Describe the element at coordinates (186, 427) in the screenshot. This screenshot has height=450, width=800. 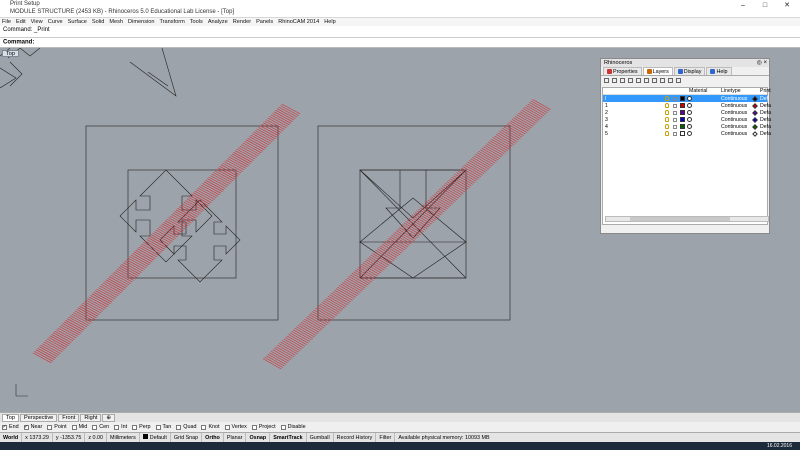
I see `osnap-quad: Quad` at that location.